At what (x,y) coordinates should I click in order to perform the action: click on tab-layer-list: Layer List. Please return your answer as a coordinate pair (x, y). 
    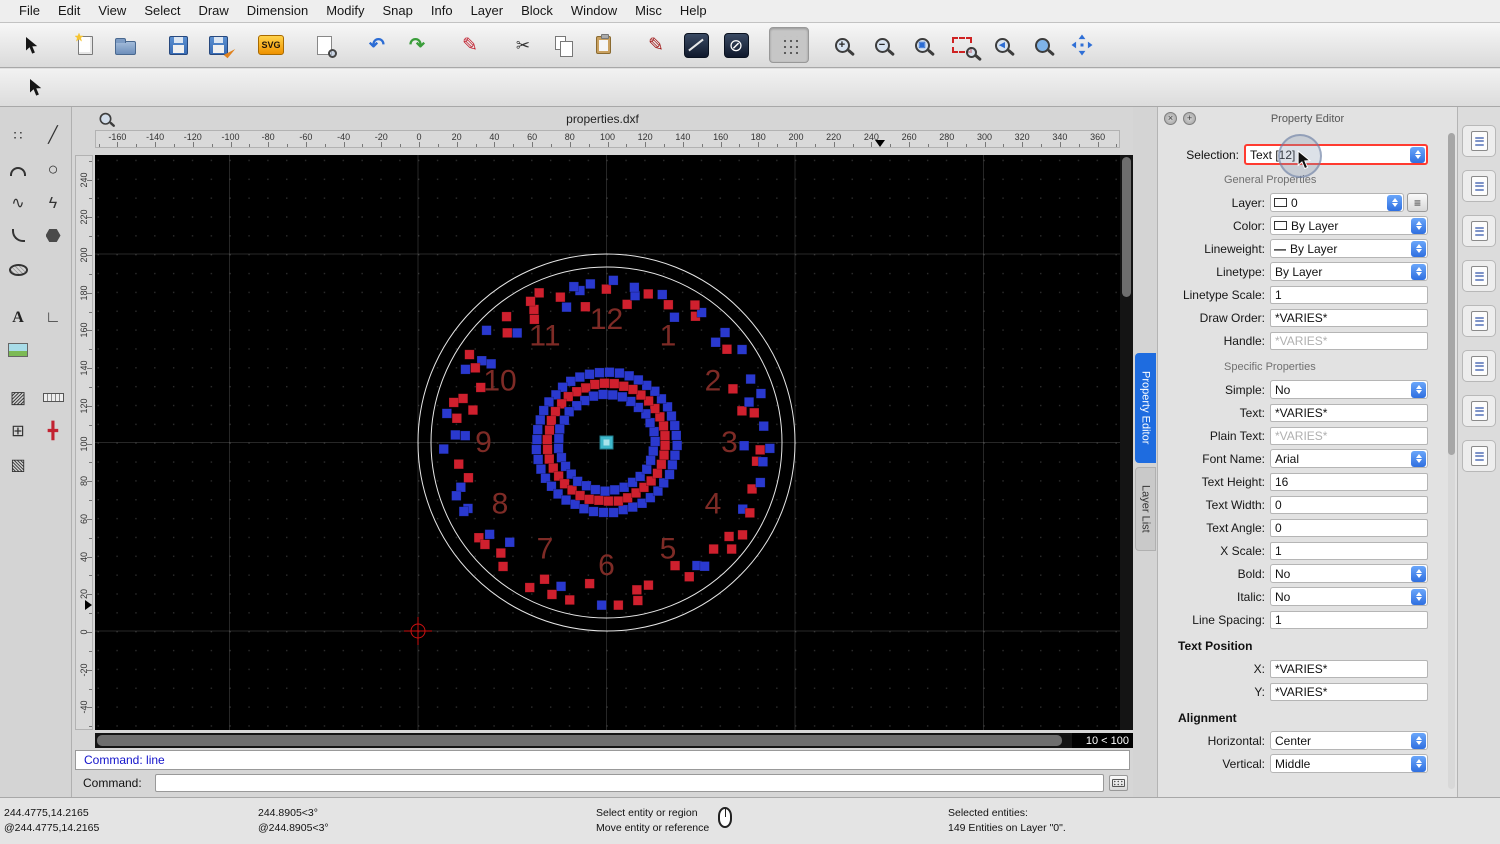
    Looking at the image, I should click on (1145, 509).